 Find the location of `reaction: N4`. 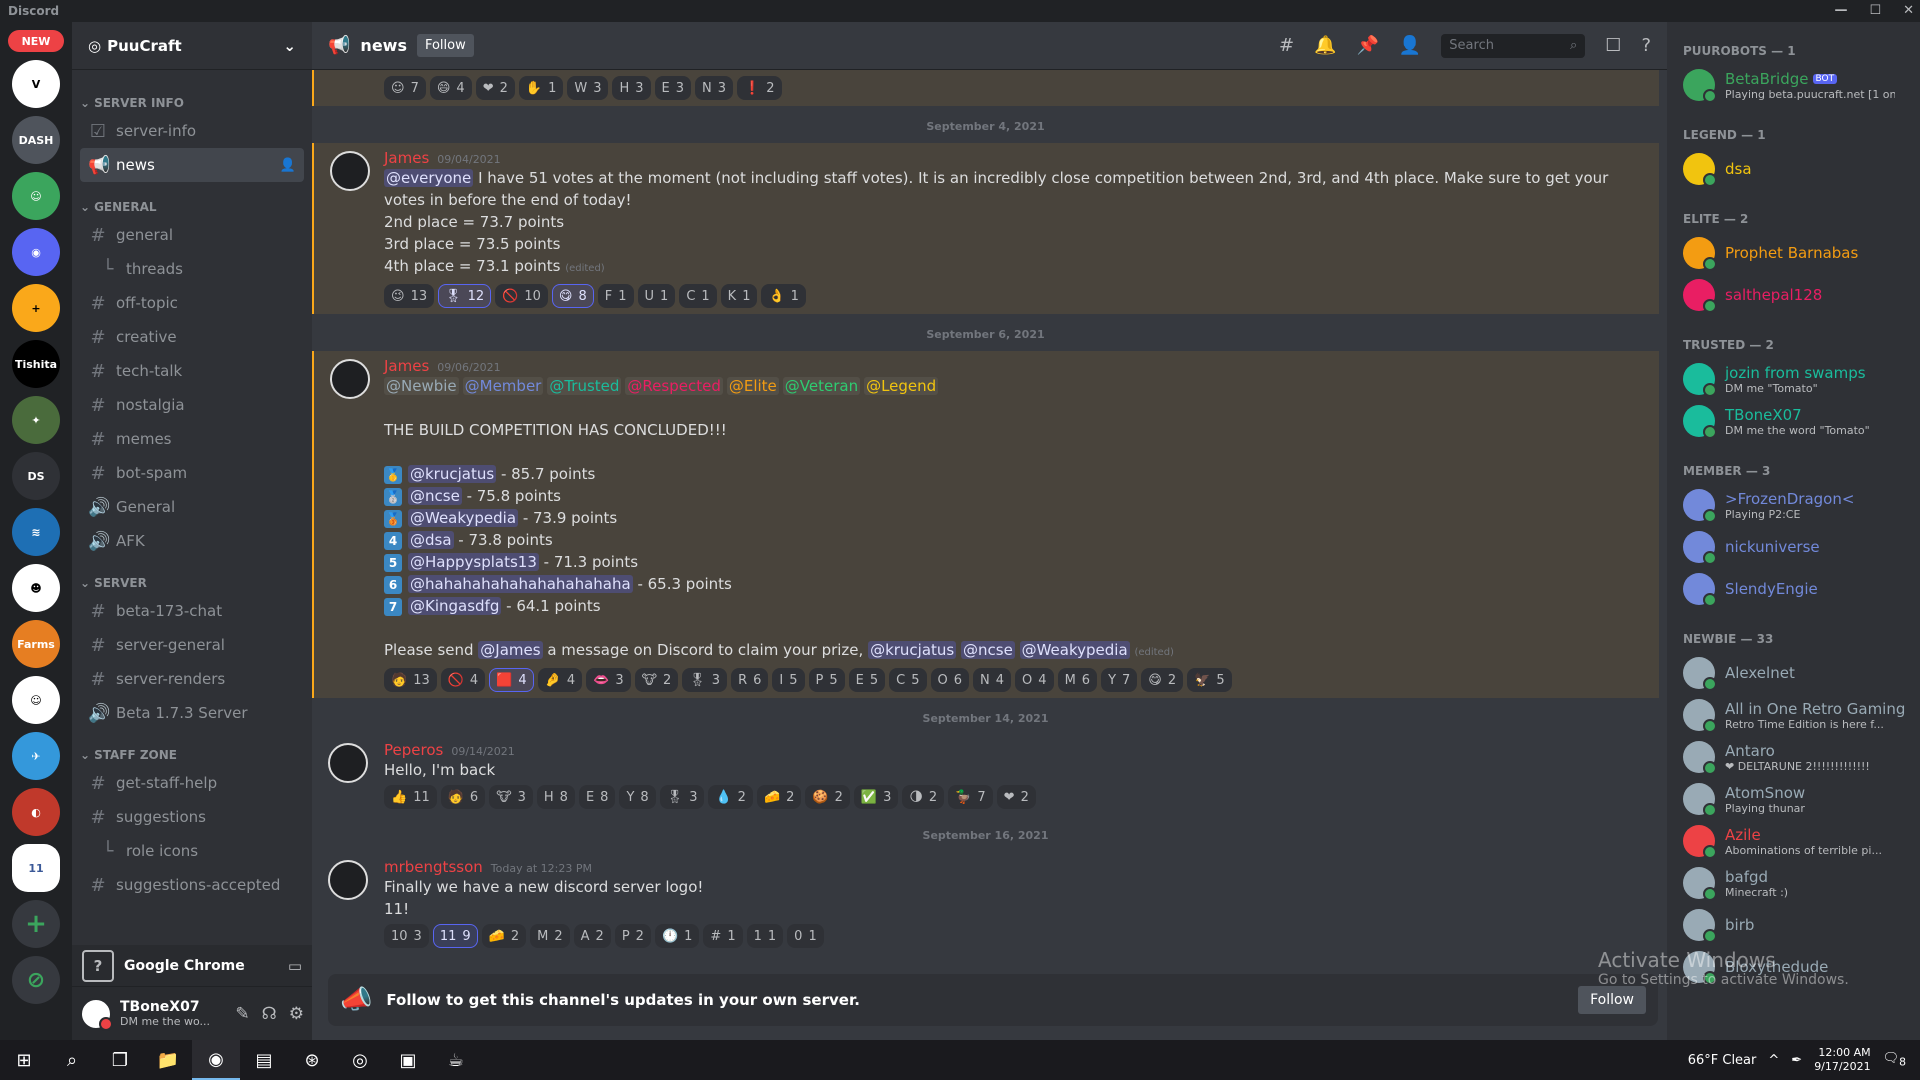

reaction: N4 is located at coordinates (992, 680).